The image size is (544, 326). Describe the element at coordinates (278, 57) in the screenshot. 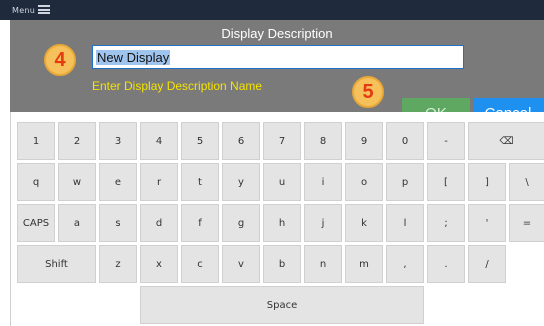

I see `display-description-input: New Display` at that location.